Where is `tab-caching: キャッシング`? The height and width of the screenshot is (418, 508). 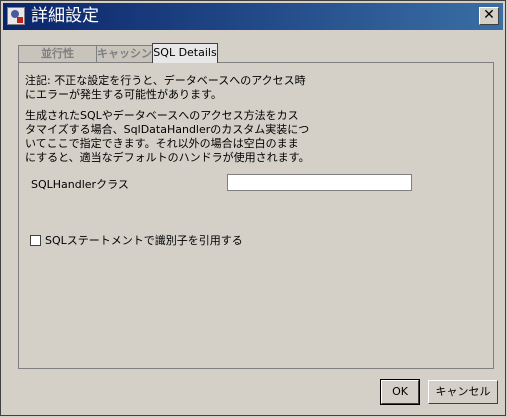
tab-caching: キャッシング is located at coordinates (125, 53).